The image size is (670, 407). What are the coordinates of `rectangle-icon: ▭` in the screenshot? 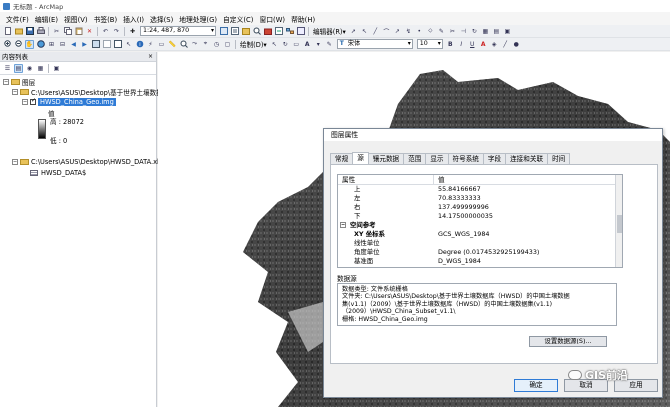 It's located at (296, 44).